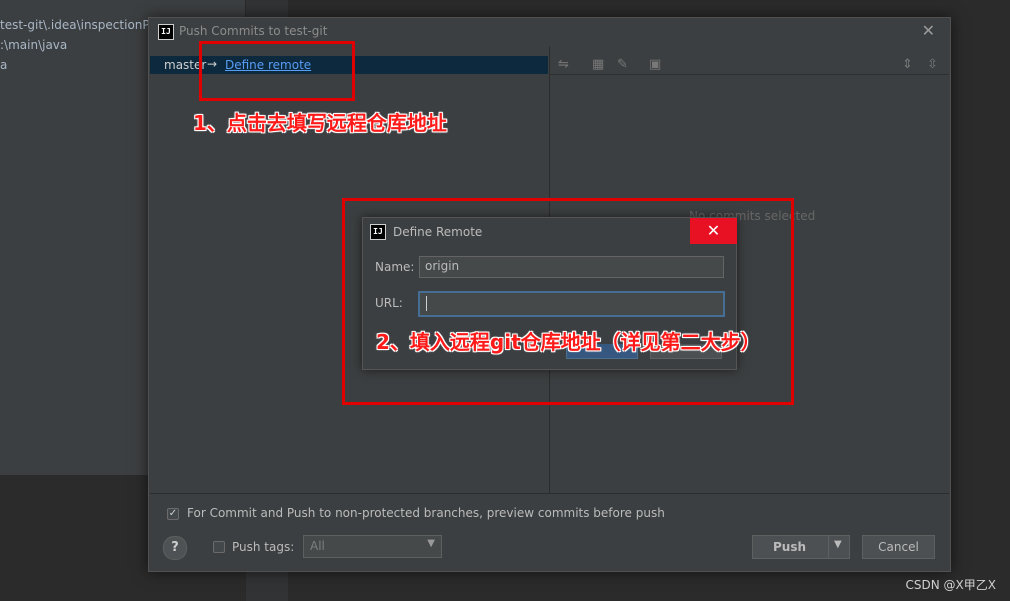 The image size is (1010, 601). What do you see at coordinates (598, 64) in the screenshot?
I see `group-by-icon: ▦` at bounding box center [598, 64].